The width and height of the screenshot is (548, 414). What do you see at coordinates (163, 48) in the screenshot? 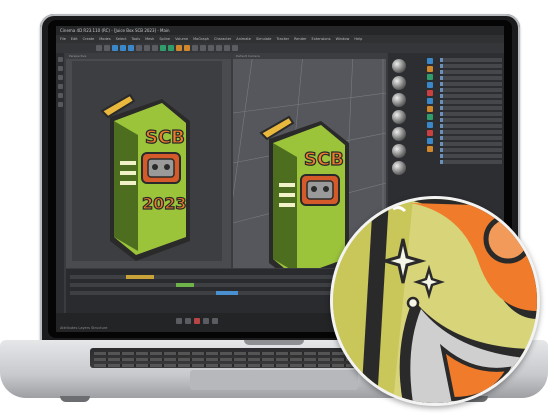
I see `render-icon` at bounding box center [163, 48].